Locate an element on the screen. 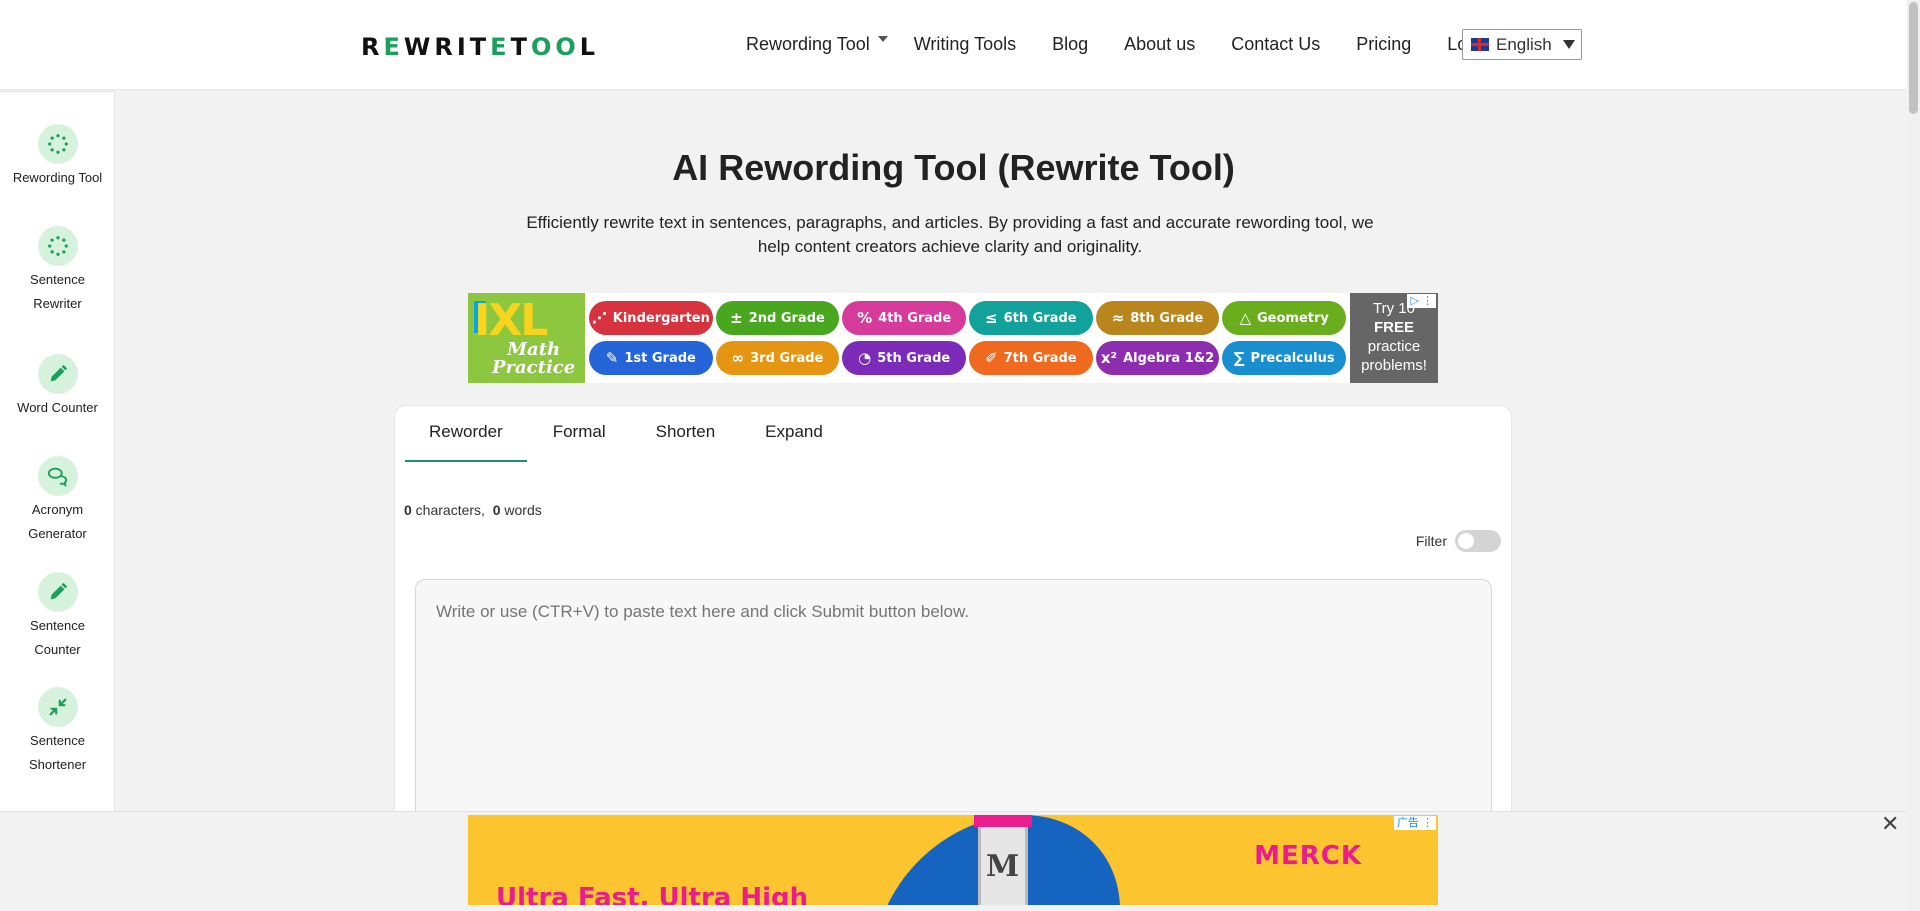 Image resolution: width=1920 pixels, height=911 pixels. compress-arrows-icon is located at coordinates (57, 707).